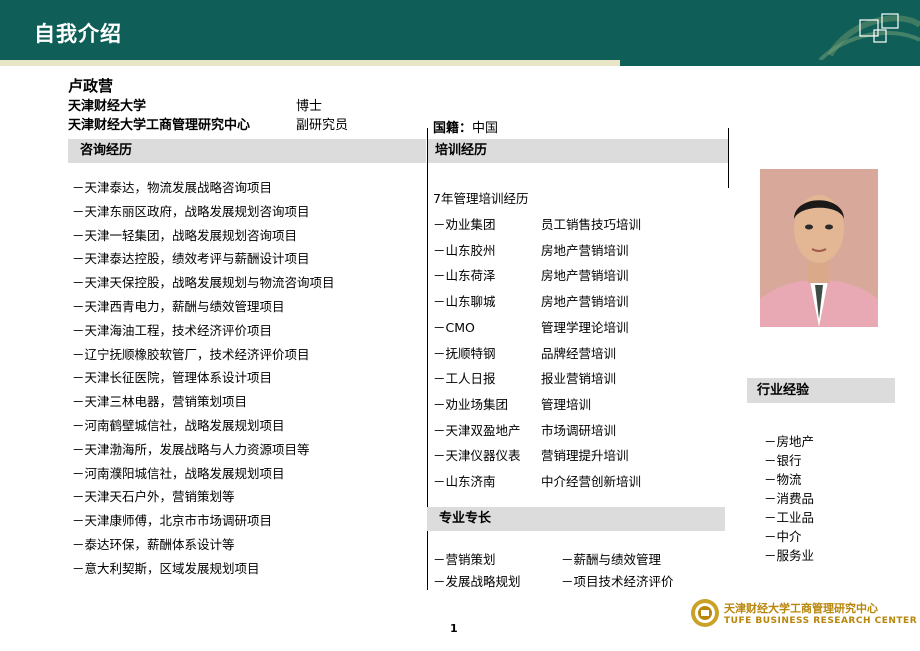 This screenshot has height=651, width=920. What do you see at coordinates (537, 456) in the screenshot?
I see `training-item: －天津仪器仪表 营销理提升培训` at bounding box center [537, 456].